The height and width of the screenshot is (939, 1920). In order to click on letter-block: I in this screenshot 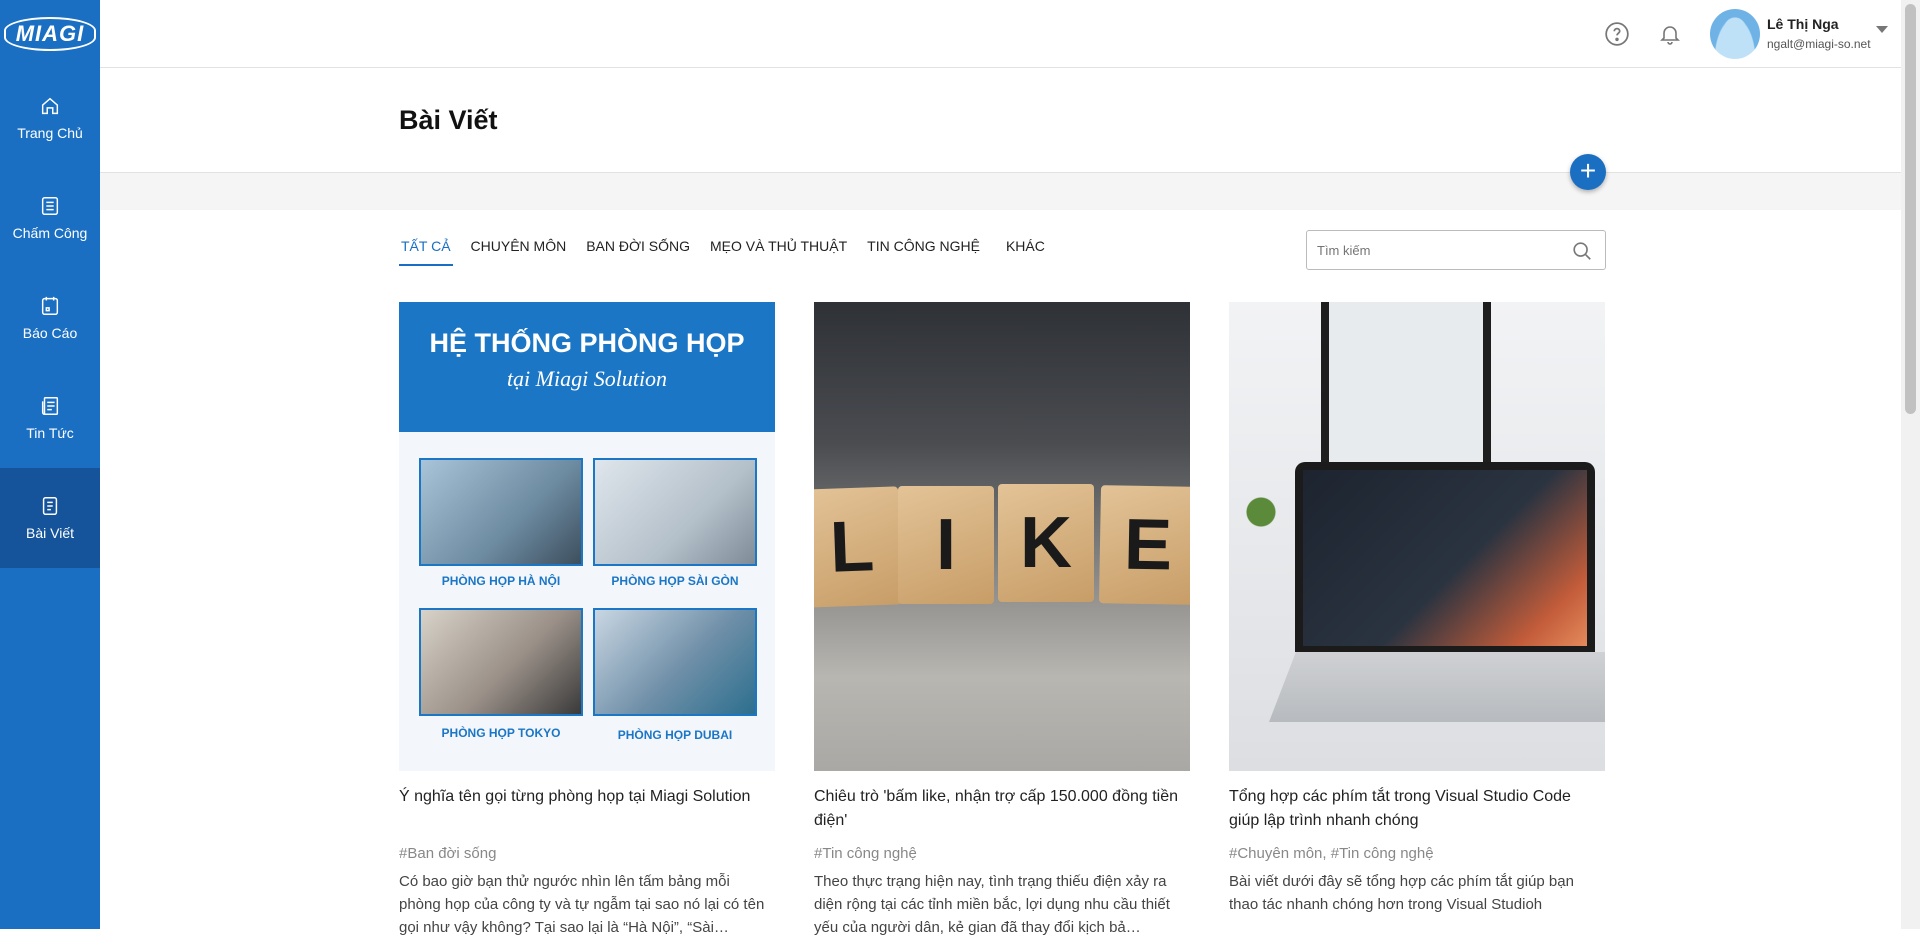, I will do `click(946, 545)`.